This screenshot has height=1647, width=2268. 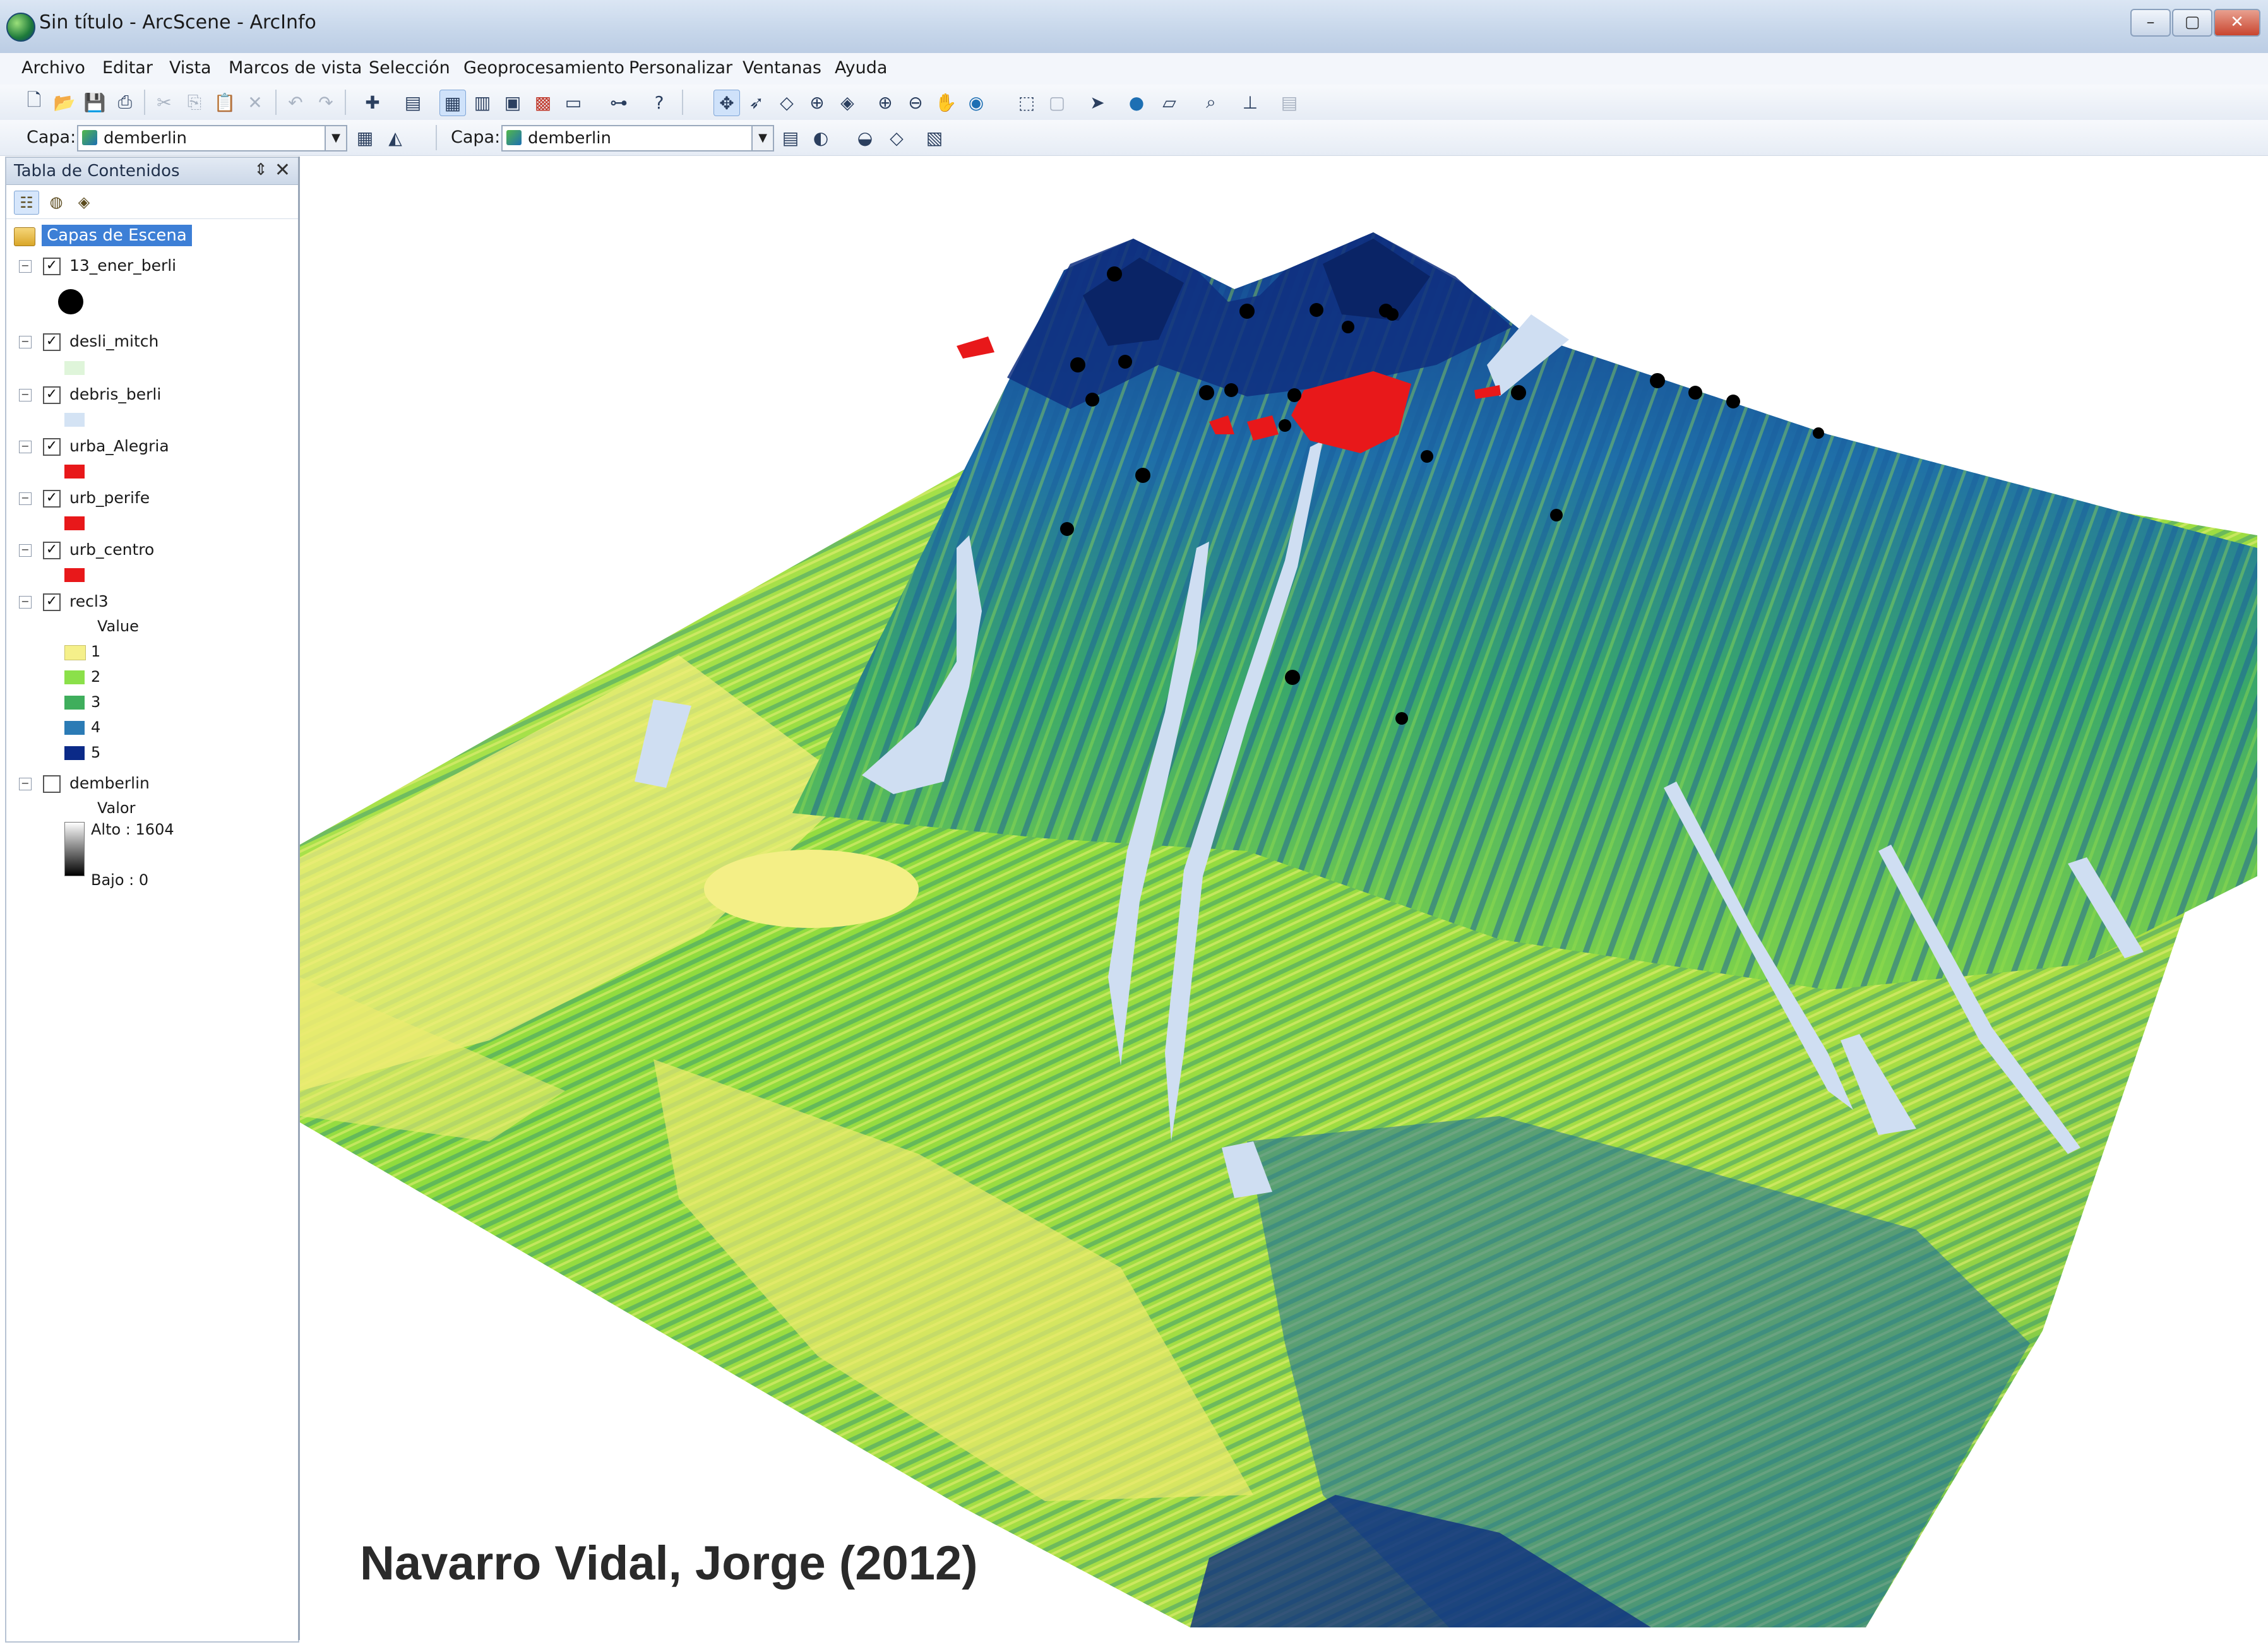 What do you see at coordinates (790, 137) in the screenshot?
I see `effects-tool-icon: ▤` at bounding box center [790, 137].